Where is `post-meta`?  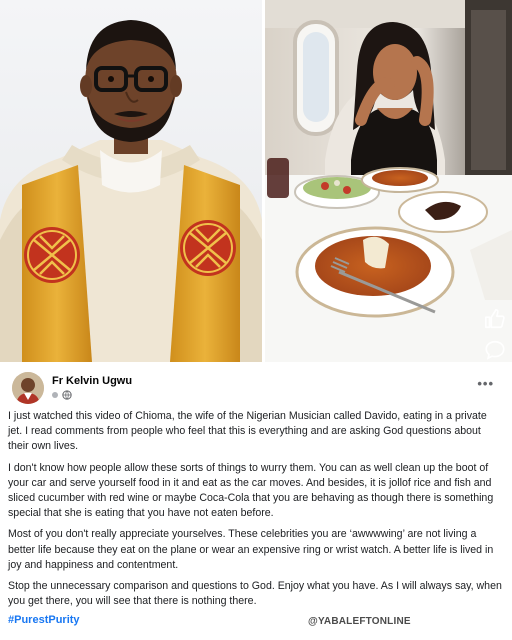 post-meta is located at coordinates (62, 395).